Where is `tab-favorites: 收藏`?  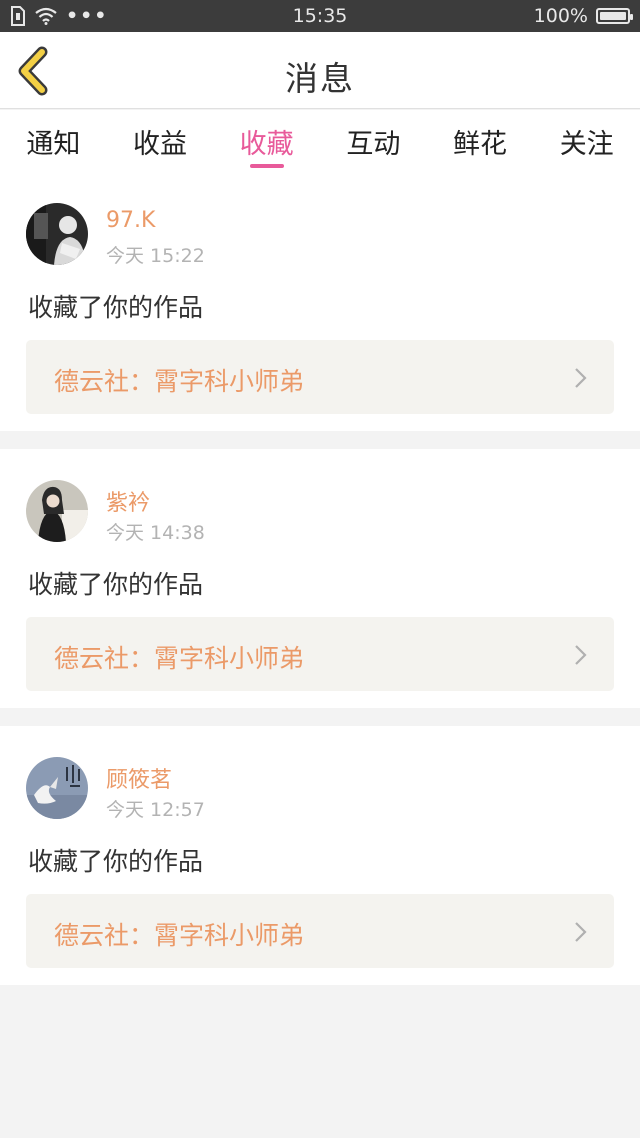 tab-favorites: 收藏 is located at coordinates (266, 141).